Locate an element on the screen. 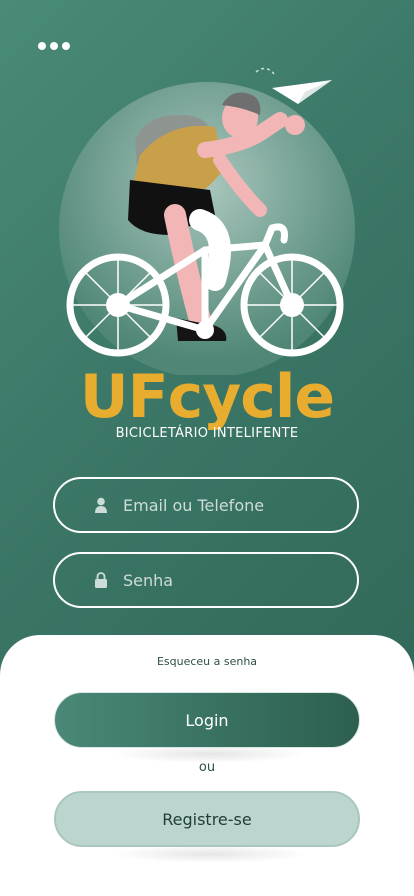 Image resolution: width=414 pixels, height=896 pixels. app-subtitle: BICICLETÁRIO INTELIFENTE is located at coordinates (207, 433).